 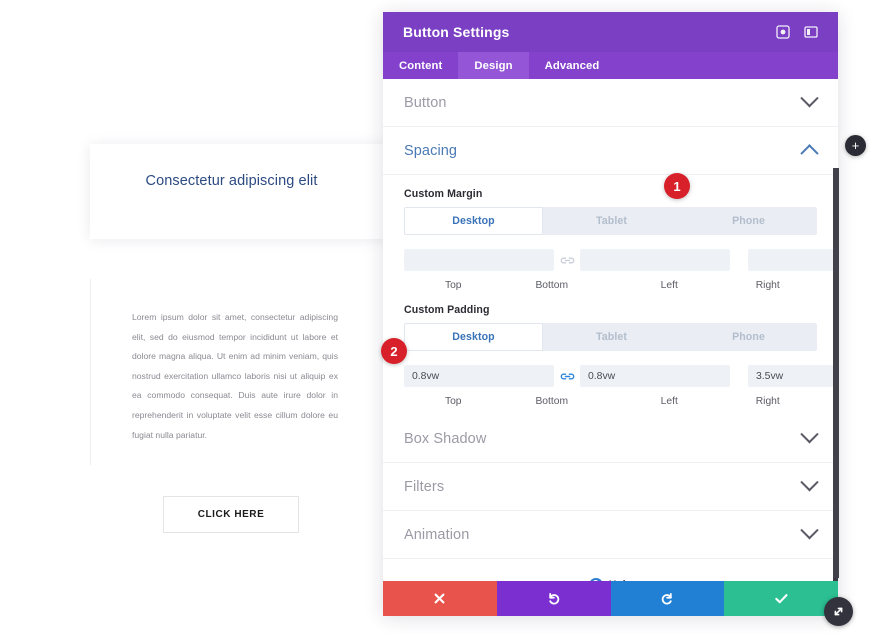 What do you see at coordinates (610, 103) in the screenshot?
I see `section-button: Button` at bounding box center [610, 103].